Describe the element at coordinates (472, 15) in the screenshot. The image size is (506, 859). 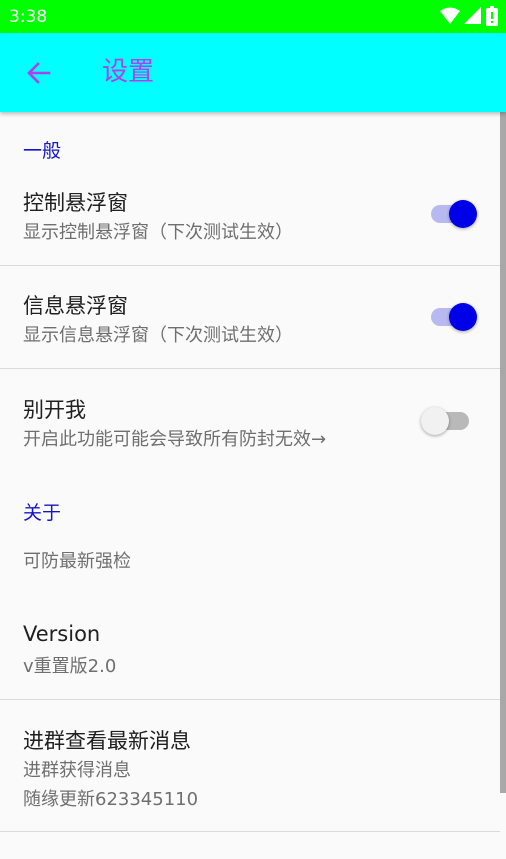
I see `signal-icon` at that location.